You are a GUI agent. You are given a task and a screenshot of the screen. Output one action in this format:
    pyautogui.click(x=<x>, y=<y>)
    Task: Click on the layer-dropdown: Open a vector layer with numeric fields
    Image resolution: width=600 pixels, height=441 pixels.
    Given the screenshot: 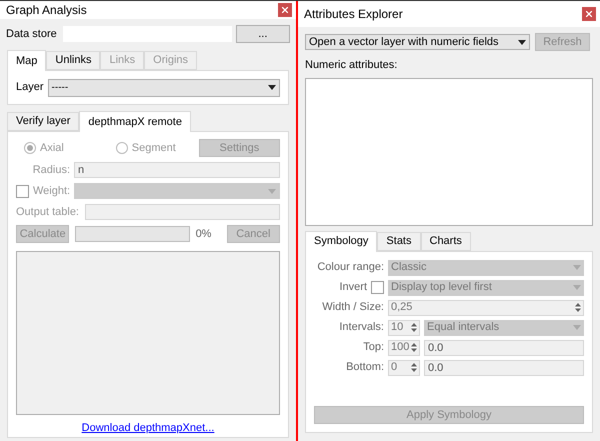 What is the action you would take?
    pyautogui.click(x=417, y=42)
    